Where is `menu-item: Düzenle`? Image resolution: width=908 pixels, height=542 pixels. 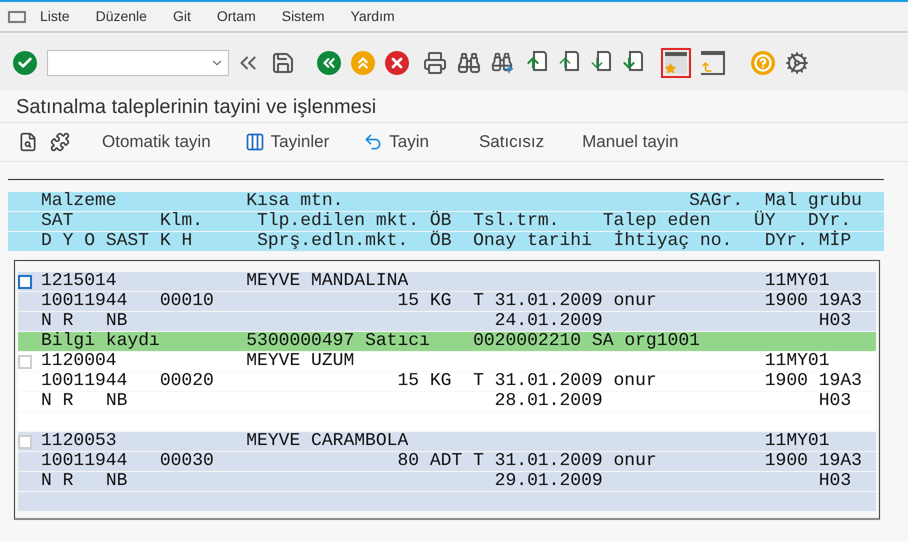 menu-item: Düzenle is located at coordinates (121, 16).